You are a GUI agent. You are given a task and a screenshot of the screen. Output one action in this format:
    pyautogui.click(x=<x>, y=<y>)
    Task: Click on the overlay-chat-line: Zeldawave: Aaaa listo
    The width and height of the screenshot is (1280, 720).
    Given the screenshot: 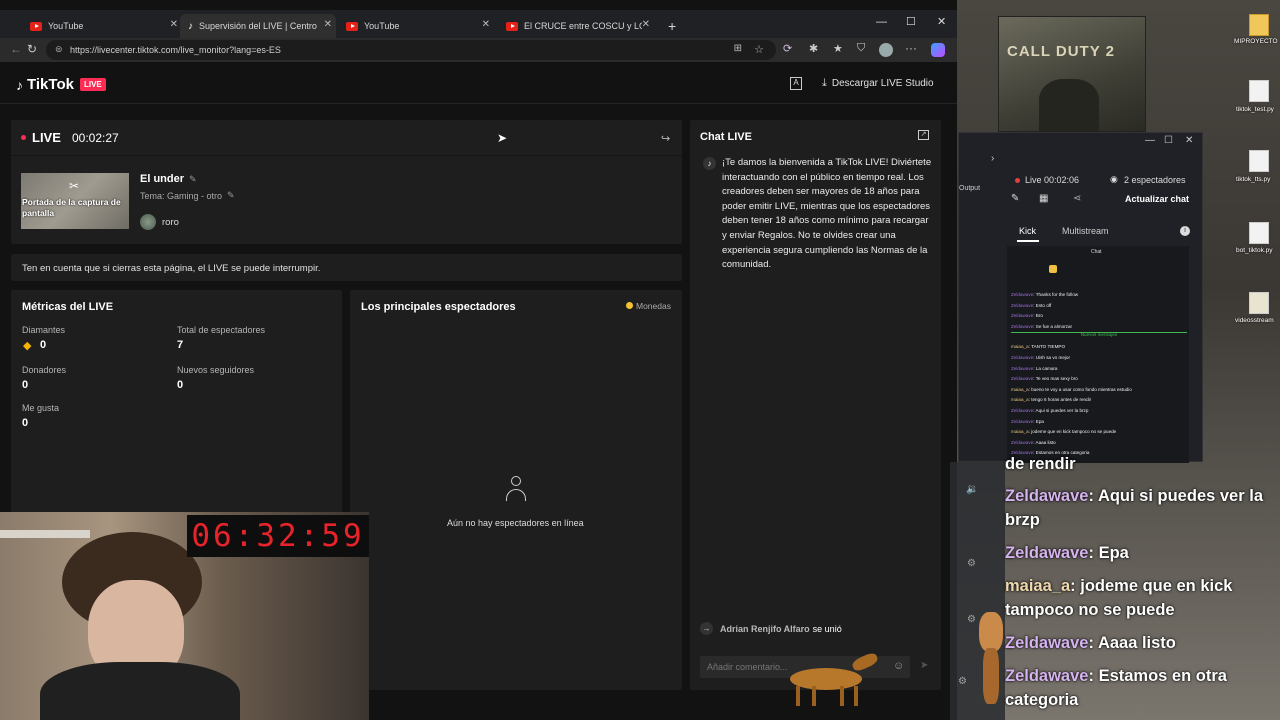 What is the action you would take?
    pyautogui.click(x=1090, y=643)
    